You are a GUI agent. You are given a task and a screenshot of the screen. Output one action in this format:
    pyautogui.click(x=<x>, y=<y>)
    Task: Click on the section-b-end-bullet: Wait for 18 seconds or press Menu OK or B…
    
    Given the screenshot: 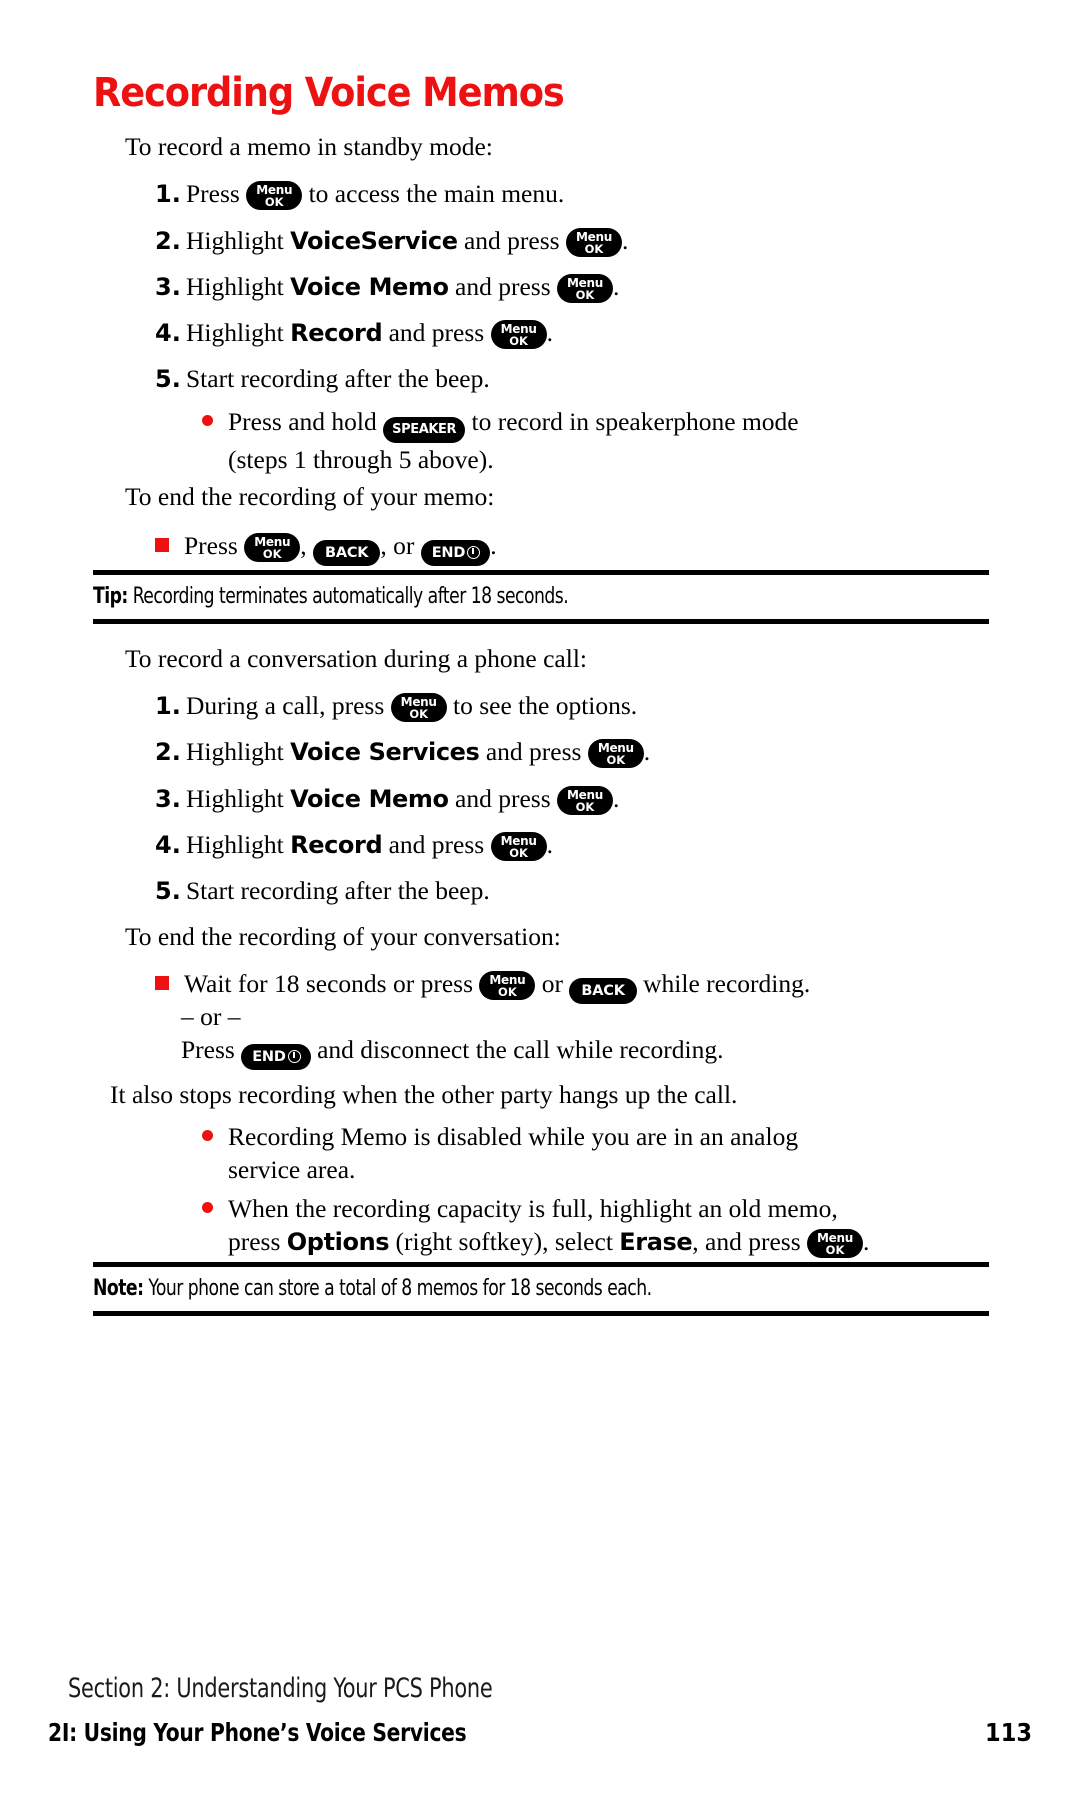 What is the action you would take?
    pyautogui.click(x=482, y=985)
    